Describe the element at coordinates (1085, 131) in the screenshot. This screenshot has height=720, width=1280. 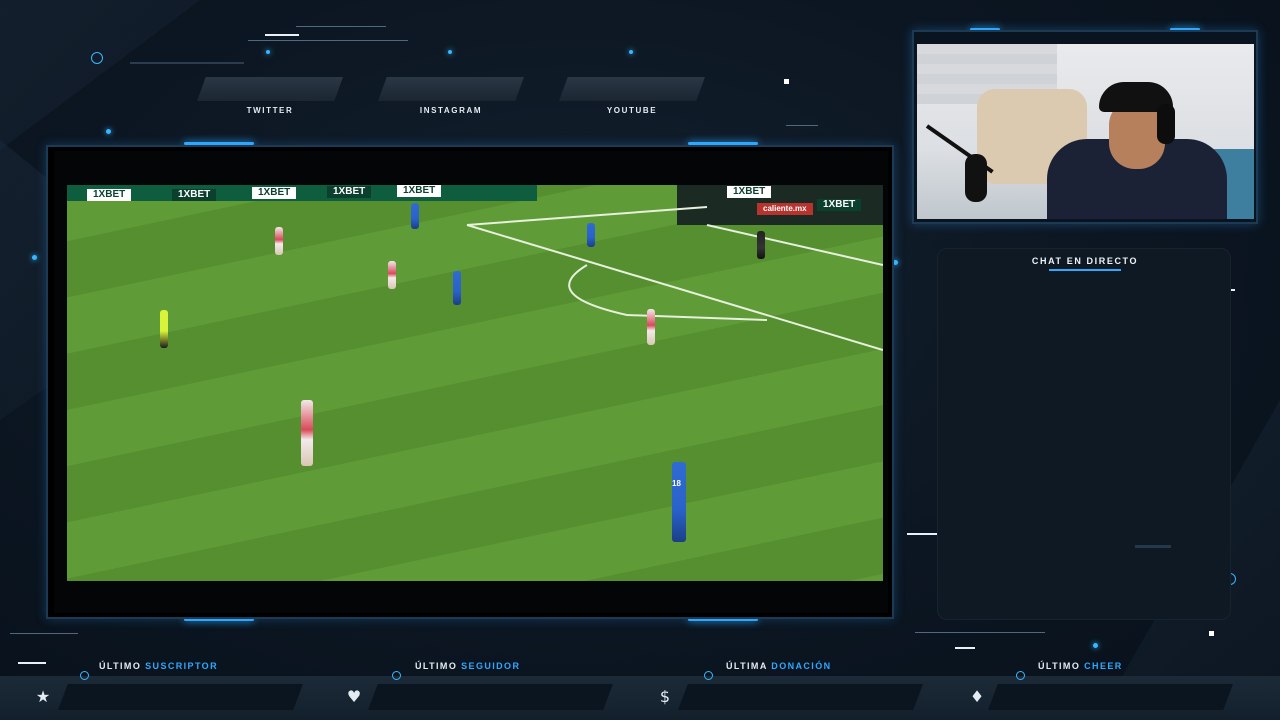
I see `webcam-feed` at that location.